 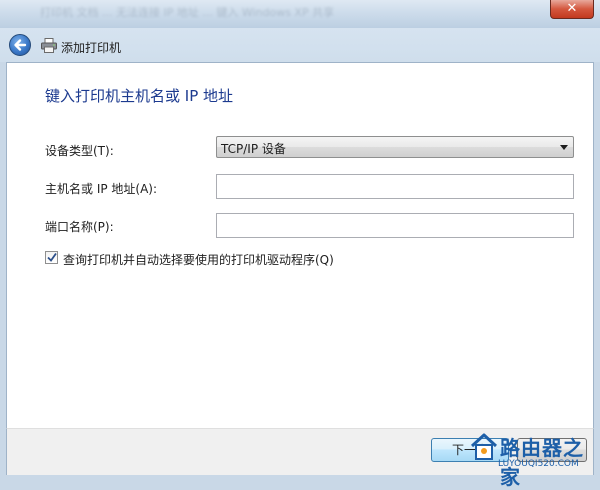 I want to click on checkmark-icon, so click(x=52, y=257).